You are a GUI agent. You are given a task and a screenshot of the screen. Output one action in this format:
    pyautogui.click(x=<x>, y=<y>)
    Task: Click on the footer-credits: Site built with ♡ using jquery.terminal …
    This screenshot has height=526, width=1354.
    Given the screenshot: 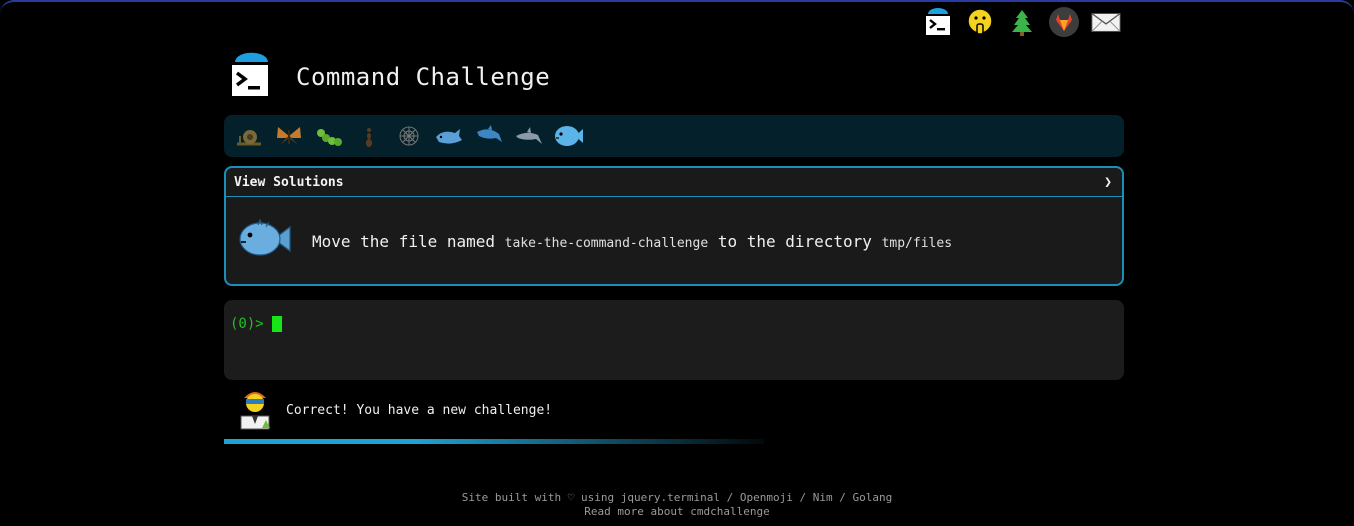 What is the action you would take?
    pyautogui.click(x=677, y=497)
    